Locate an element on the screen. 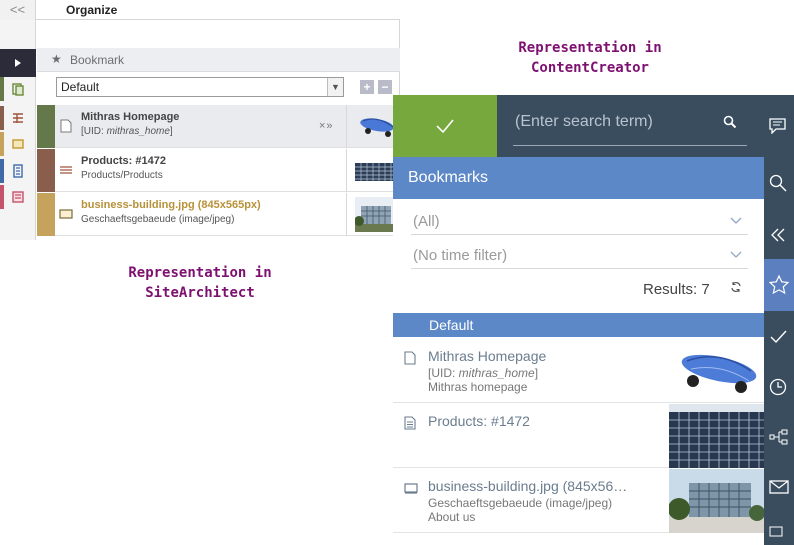  sitemap-icon is located at coordinates (778, 437).